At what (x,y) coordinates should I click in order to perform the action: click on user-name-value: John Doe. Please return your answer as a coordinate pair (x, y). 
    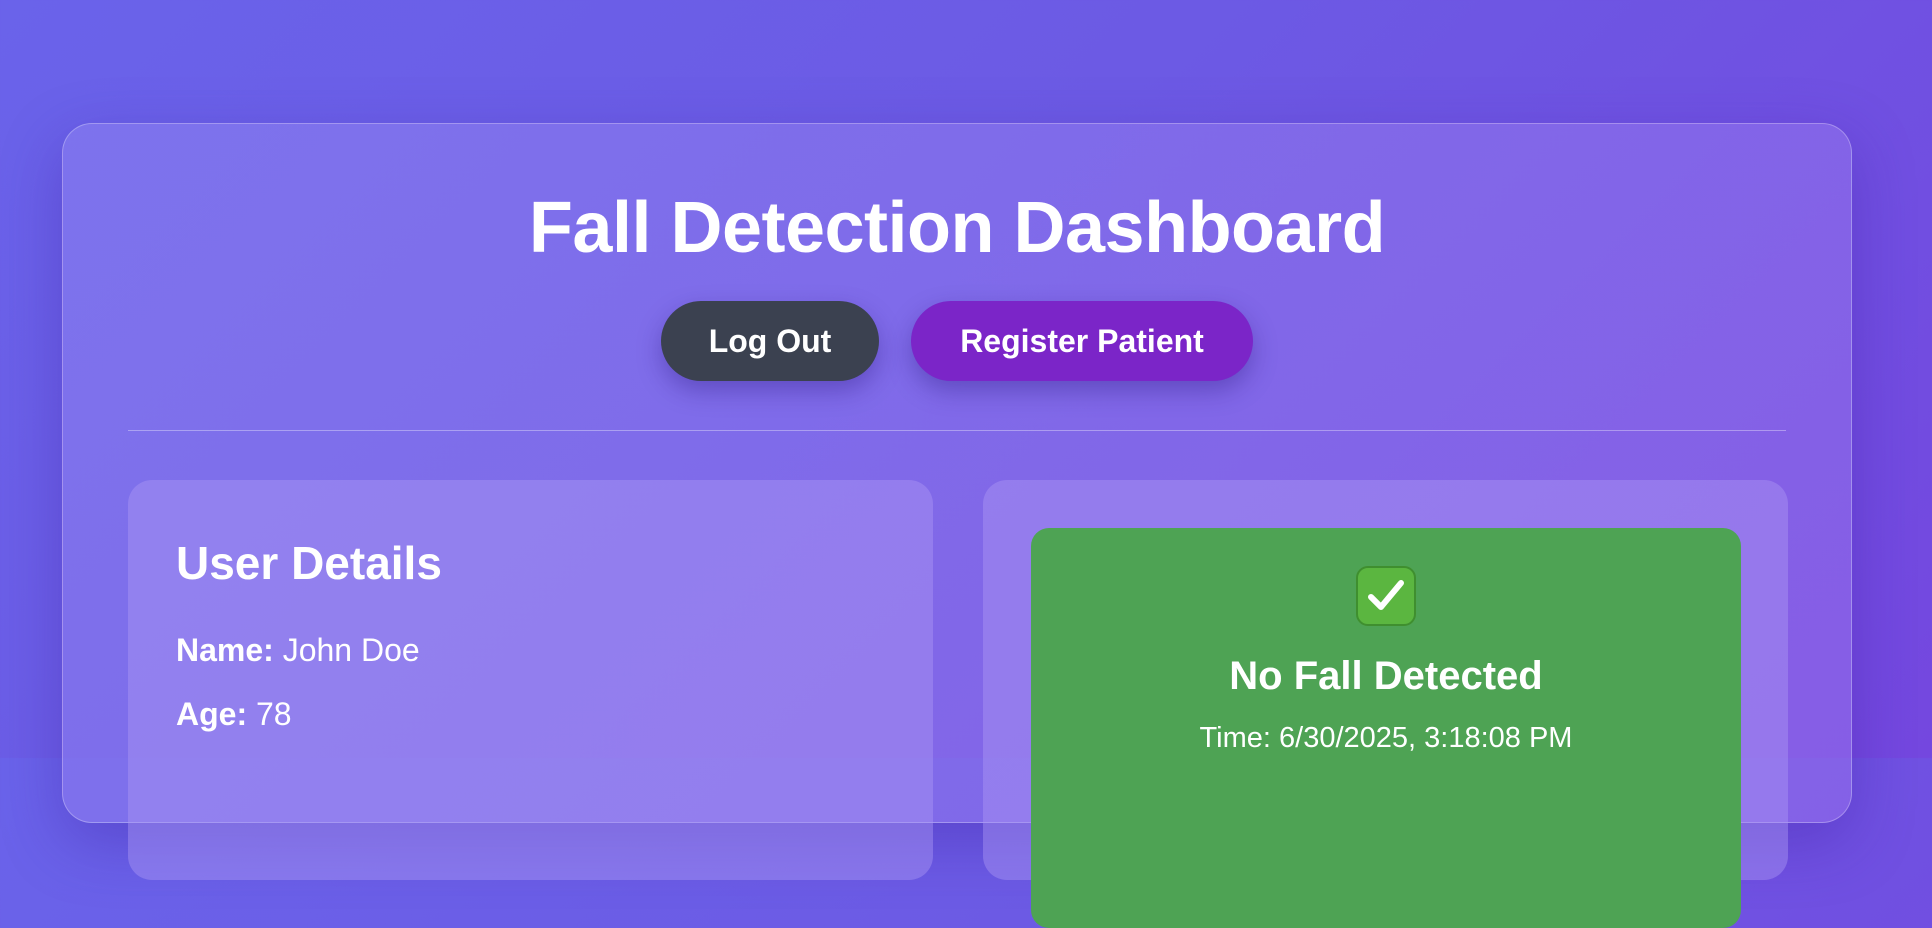
    Looking at the image, I should click on (351, 650).